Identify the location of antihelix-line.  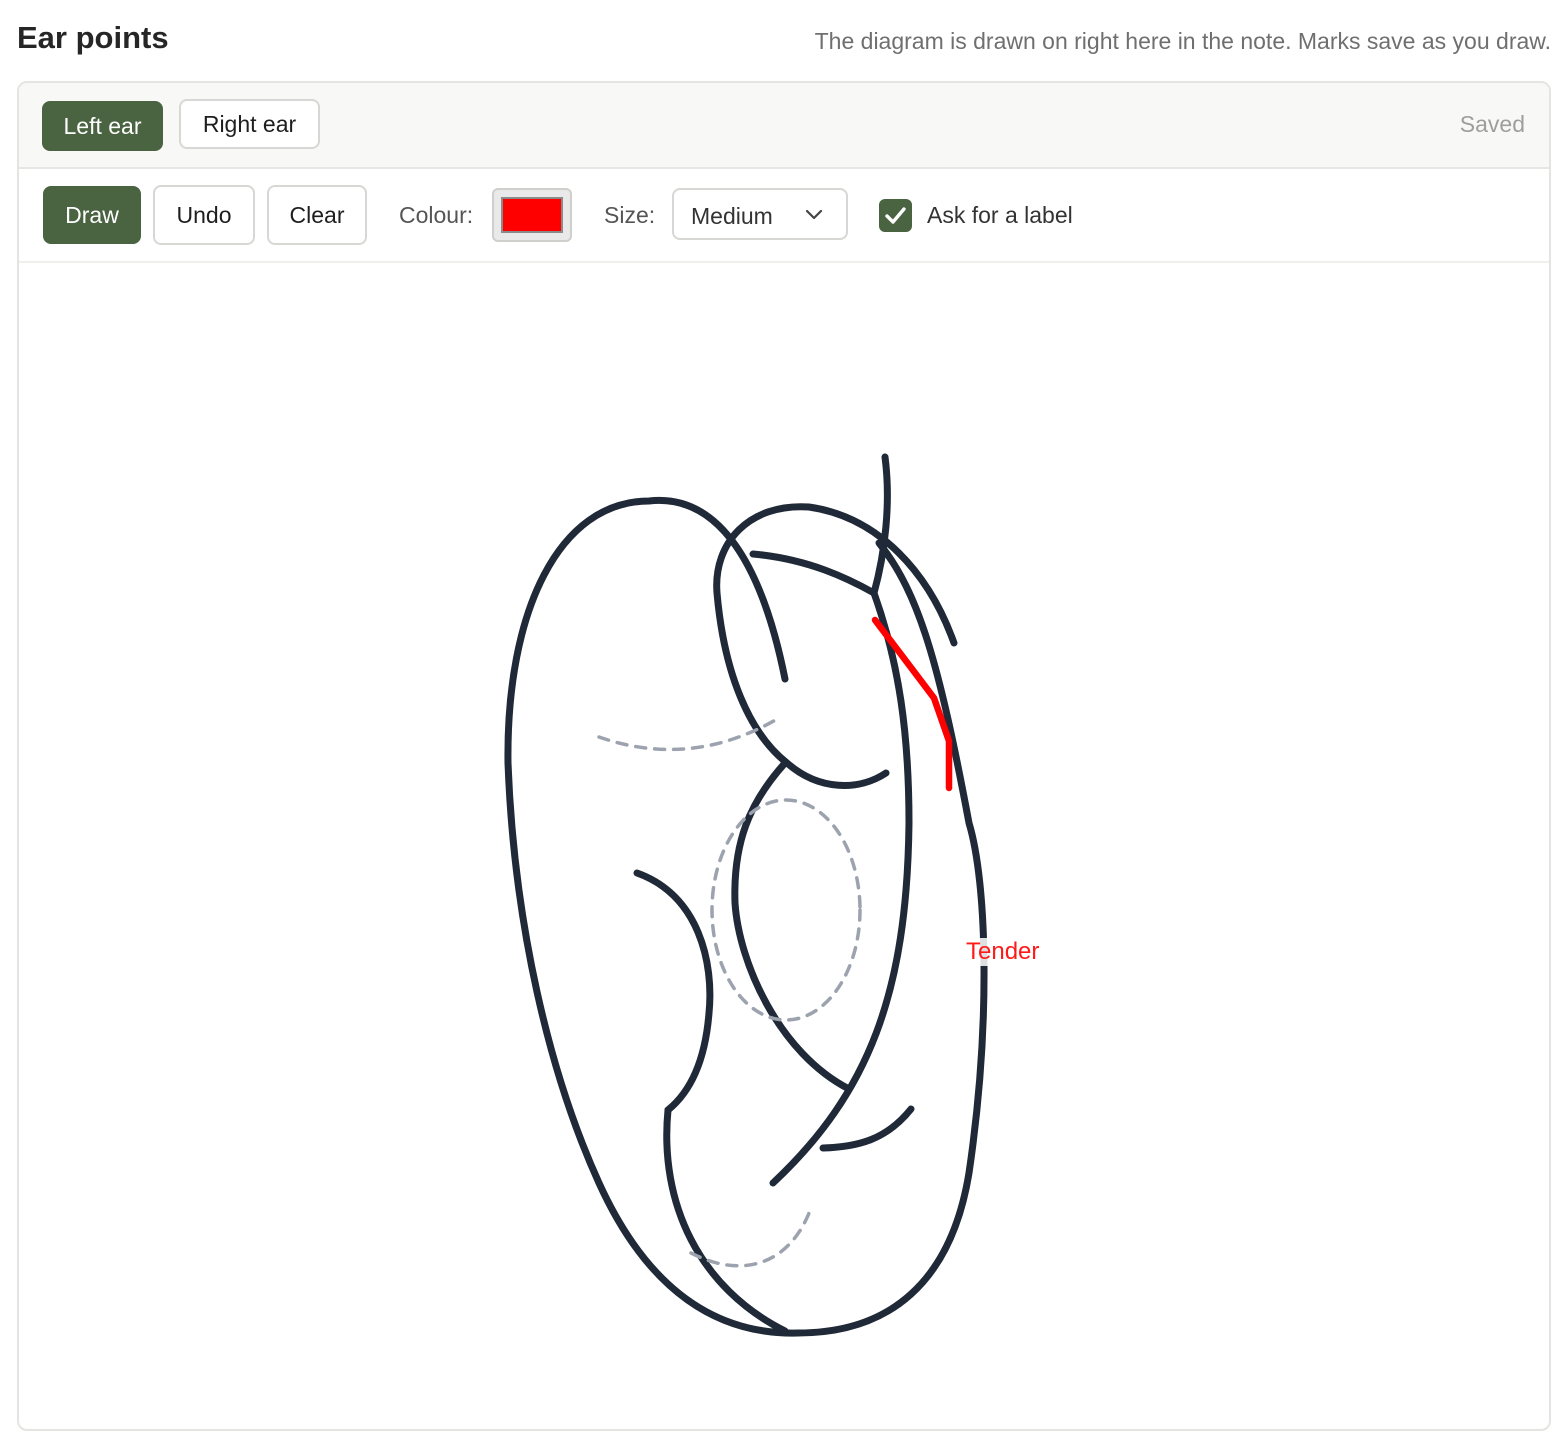
(841, 888).